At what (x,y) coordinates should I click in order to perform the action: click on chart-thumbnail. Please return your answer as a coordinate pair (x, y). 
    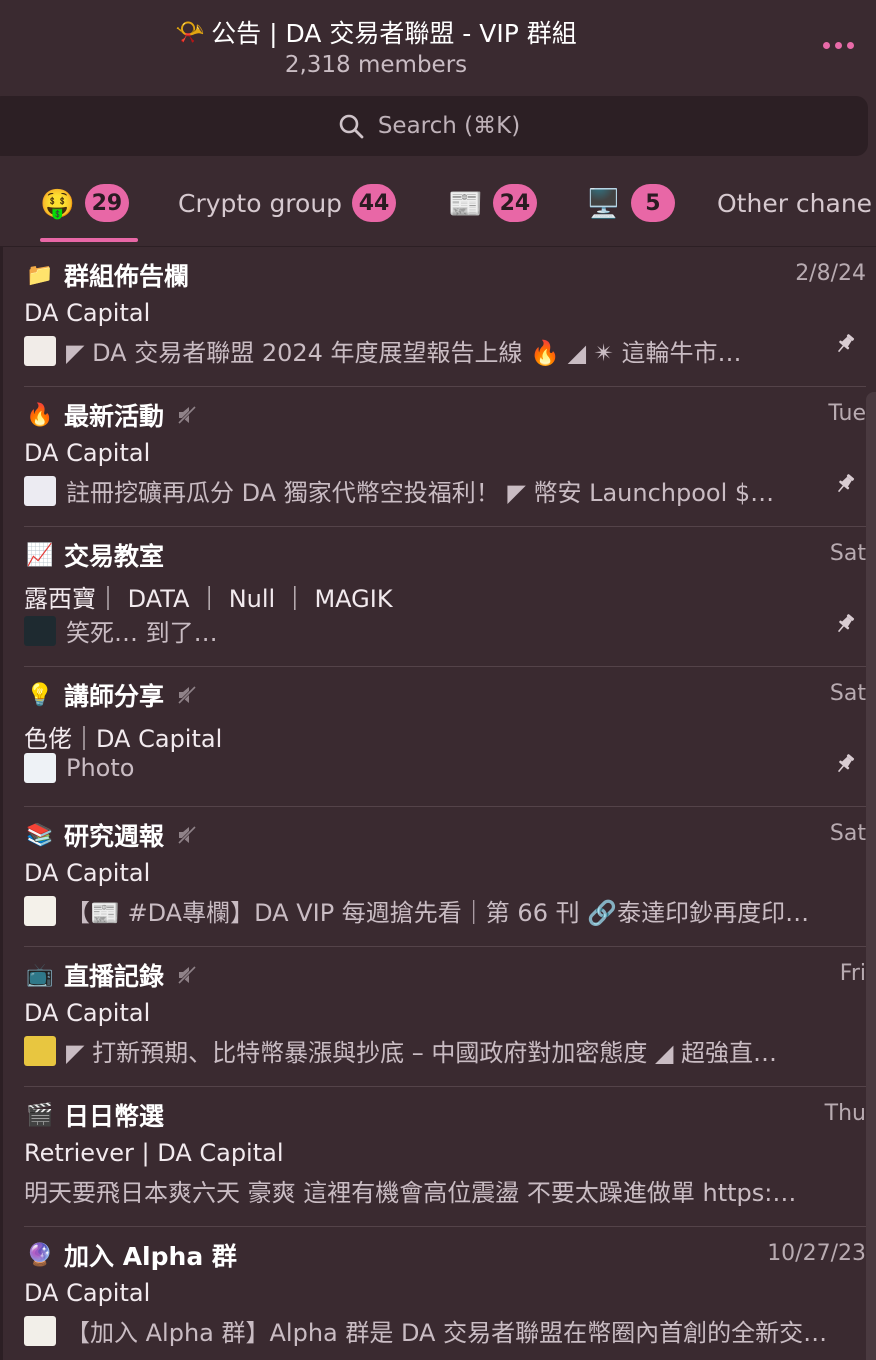
    Looking at the image, I should click on (40, 630).